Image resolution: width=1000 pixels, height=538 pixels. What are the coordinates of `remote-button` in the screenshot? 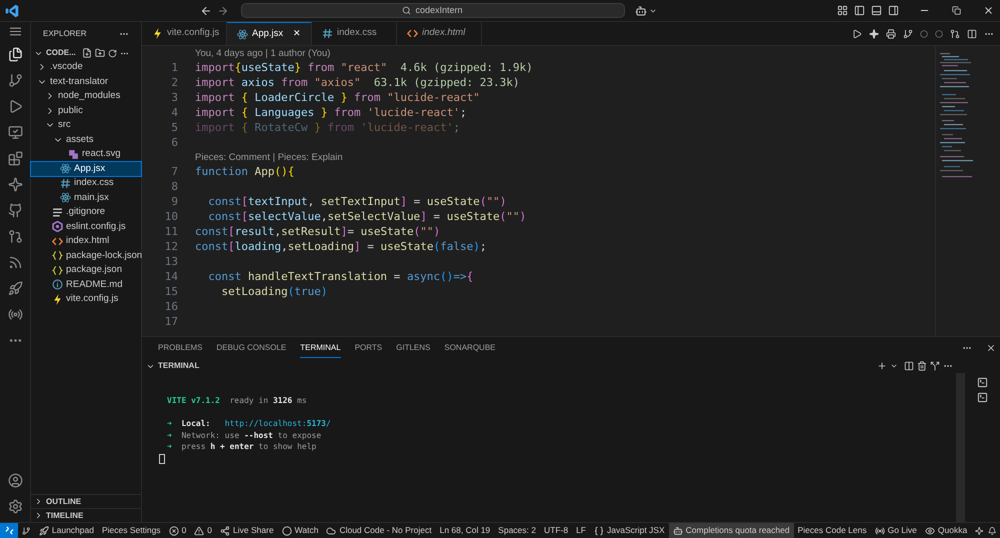 It's located at (9, 530).